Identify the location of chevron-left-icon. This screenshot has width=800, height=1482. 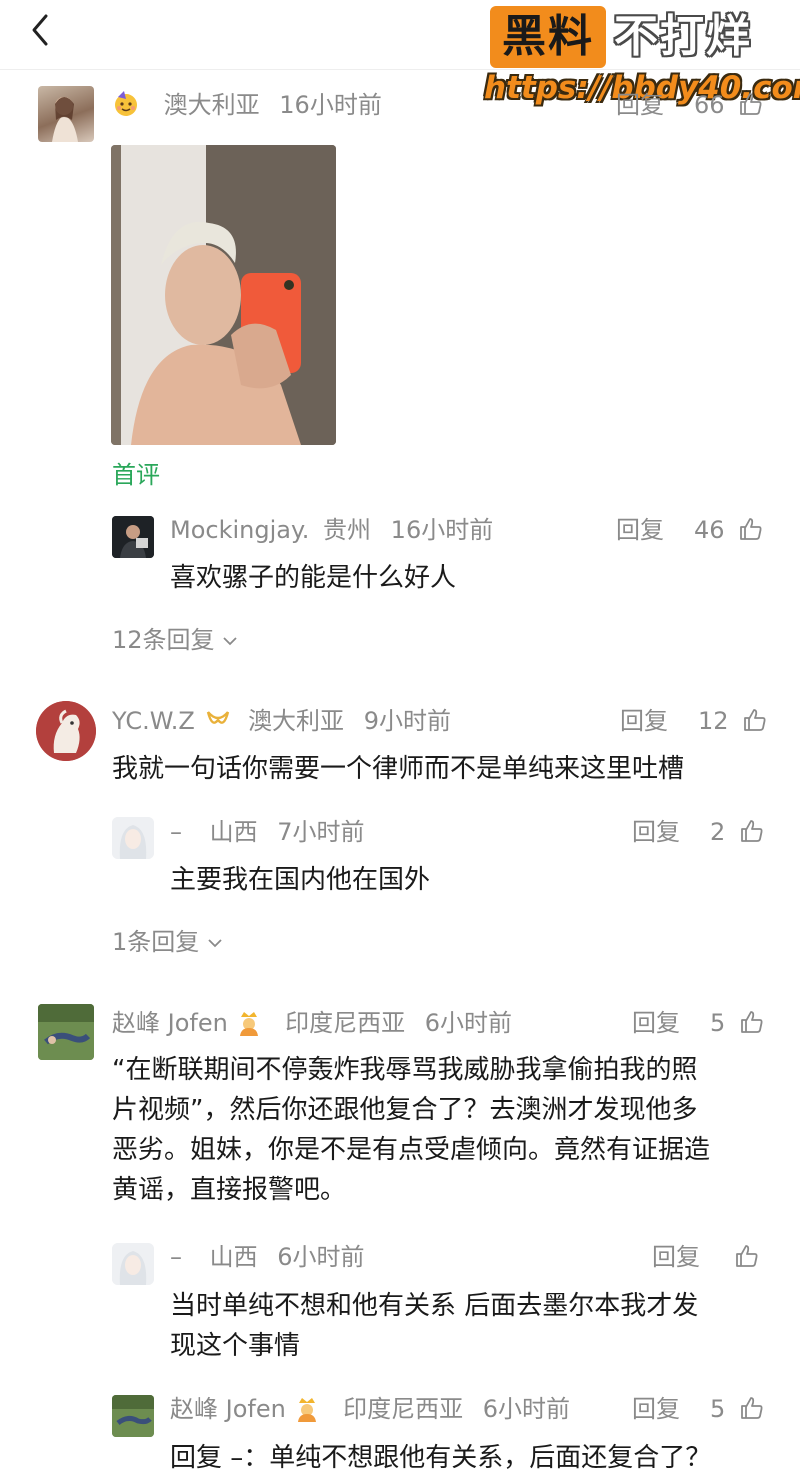
(41, 30).